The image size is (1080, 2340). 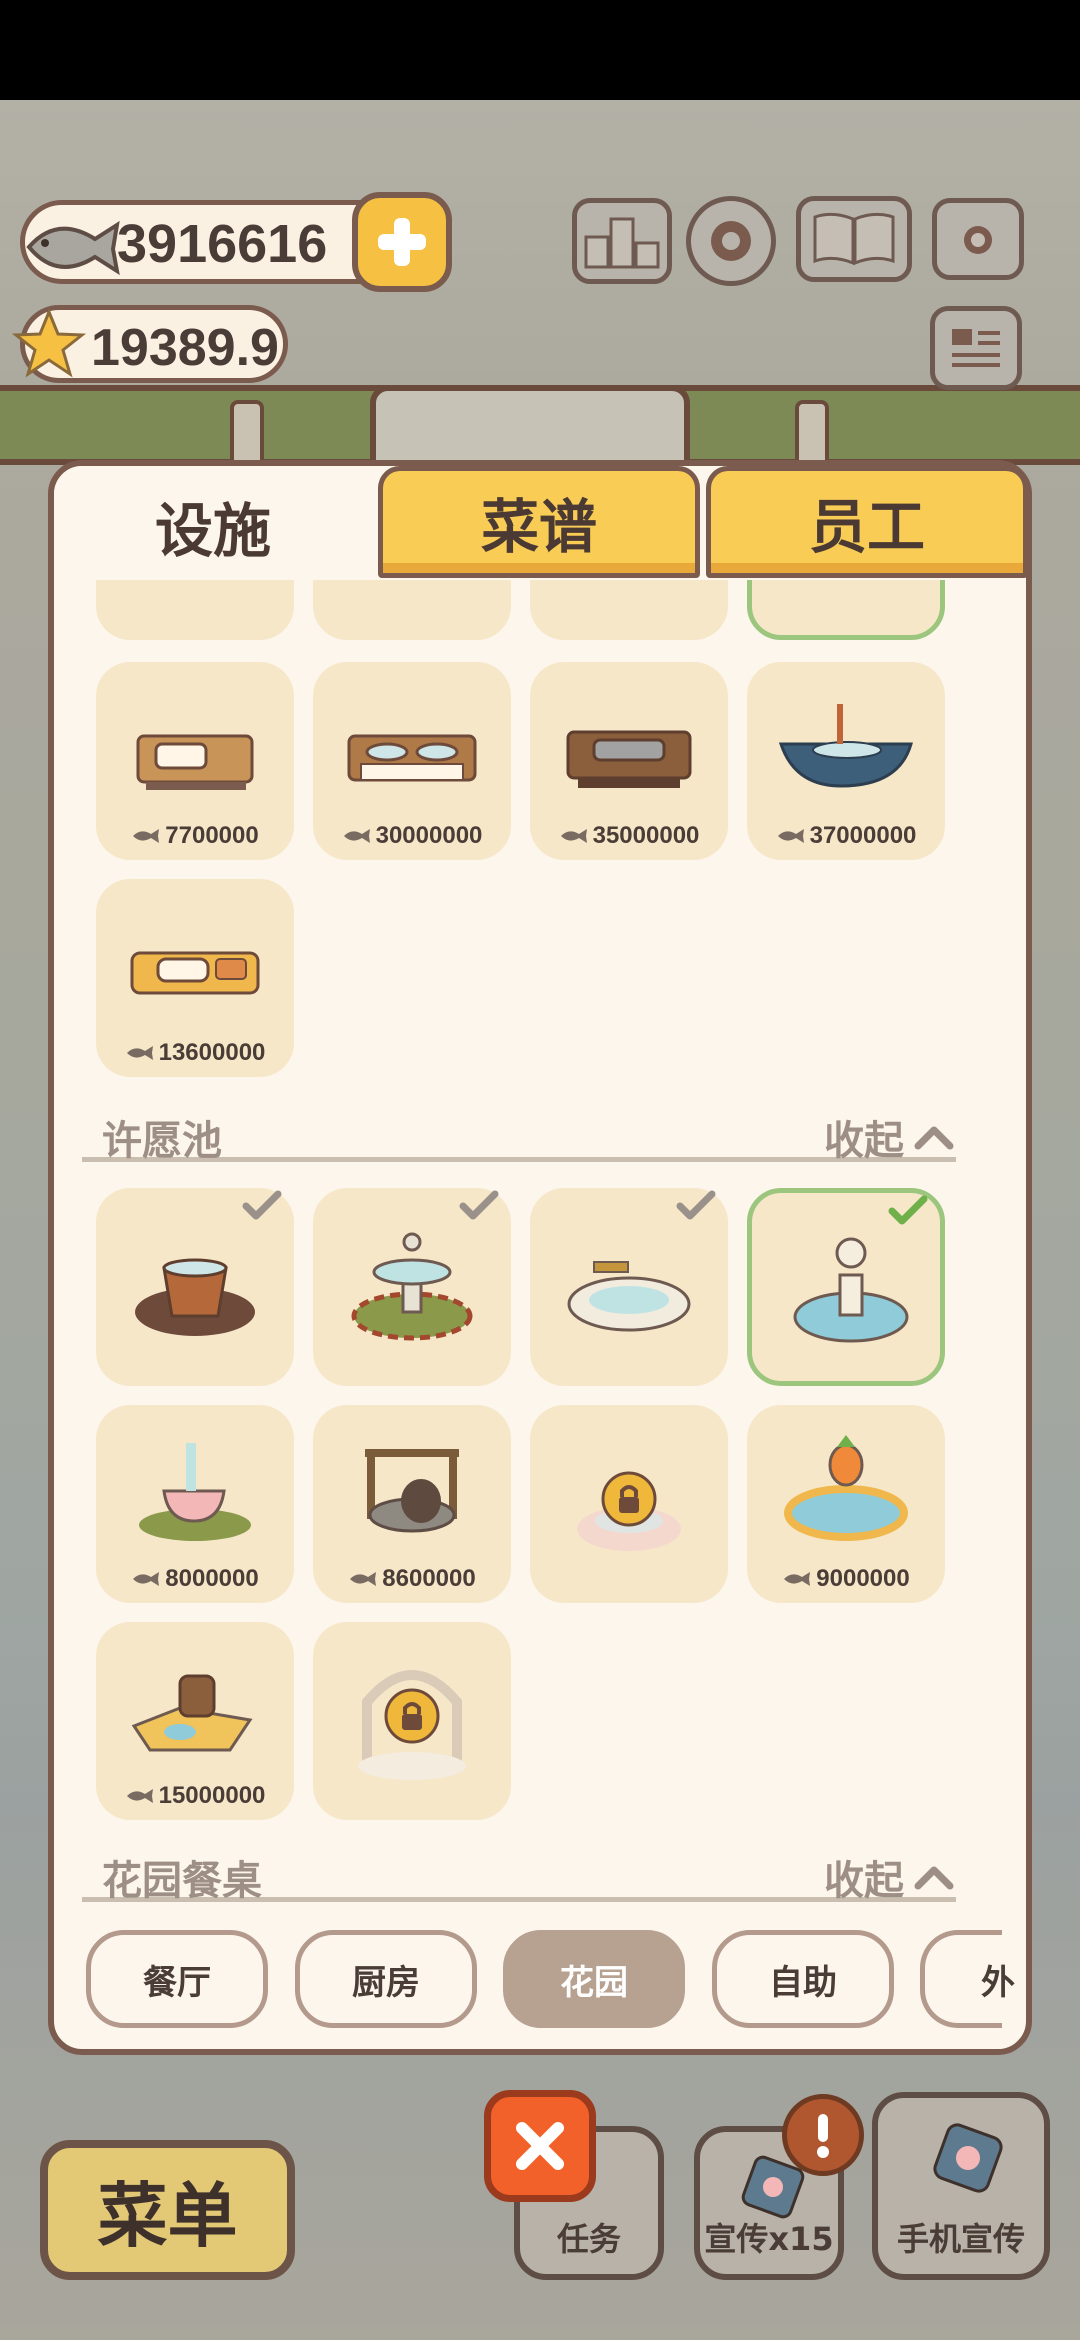 I want to click on category-outside: 外, so click(x=967, y=1979).